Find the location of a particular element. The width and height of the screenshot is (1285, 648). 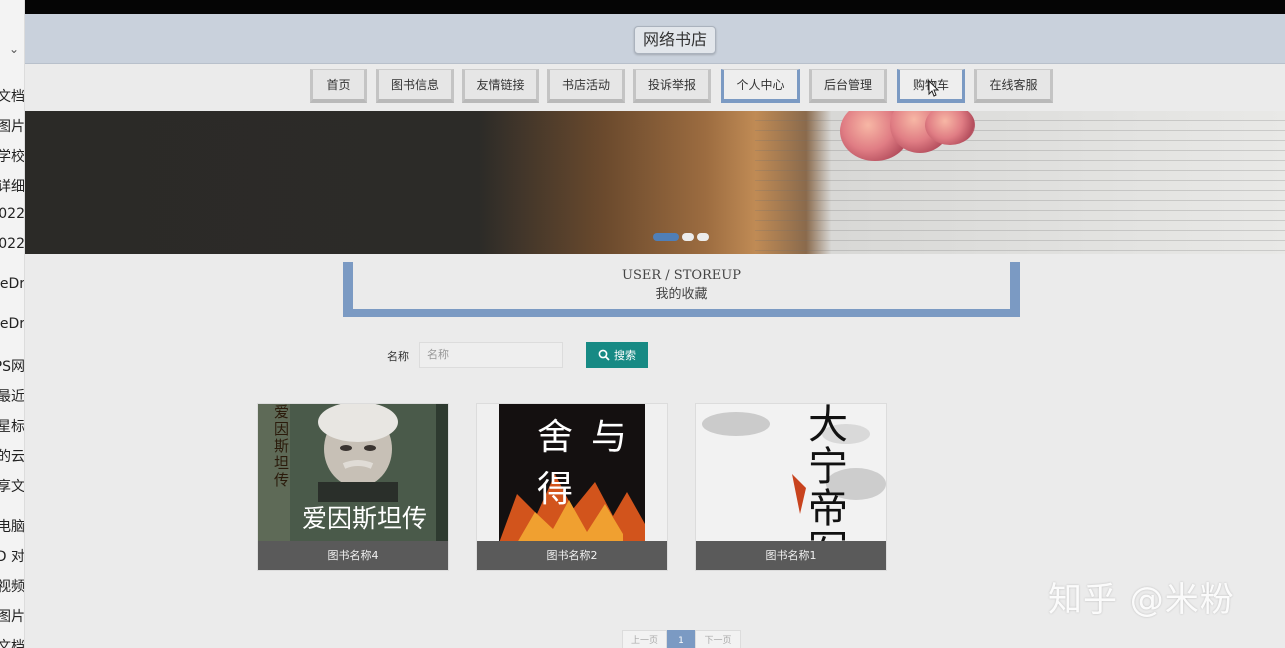

chevron-down-icon: ⌄ is located at coordinates (14, 49).